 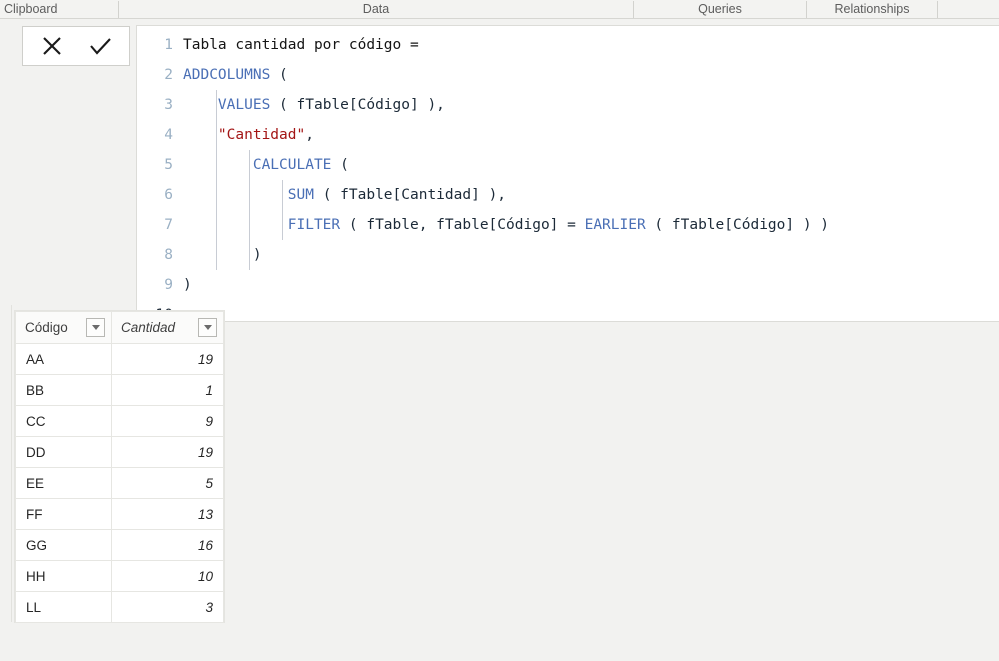 What do you see at coordinates (168, 255) in the screenshot?
I see `line-number: 8` at bounding box center [168, 255].